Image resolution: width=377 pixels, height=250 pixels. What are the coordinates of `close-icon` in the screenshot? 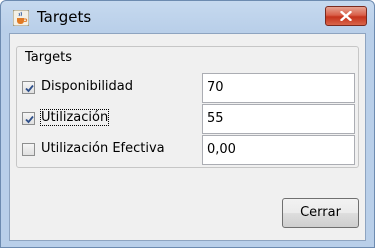 It's located at (346, 16).